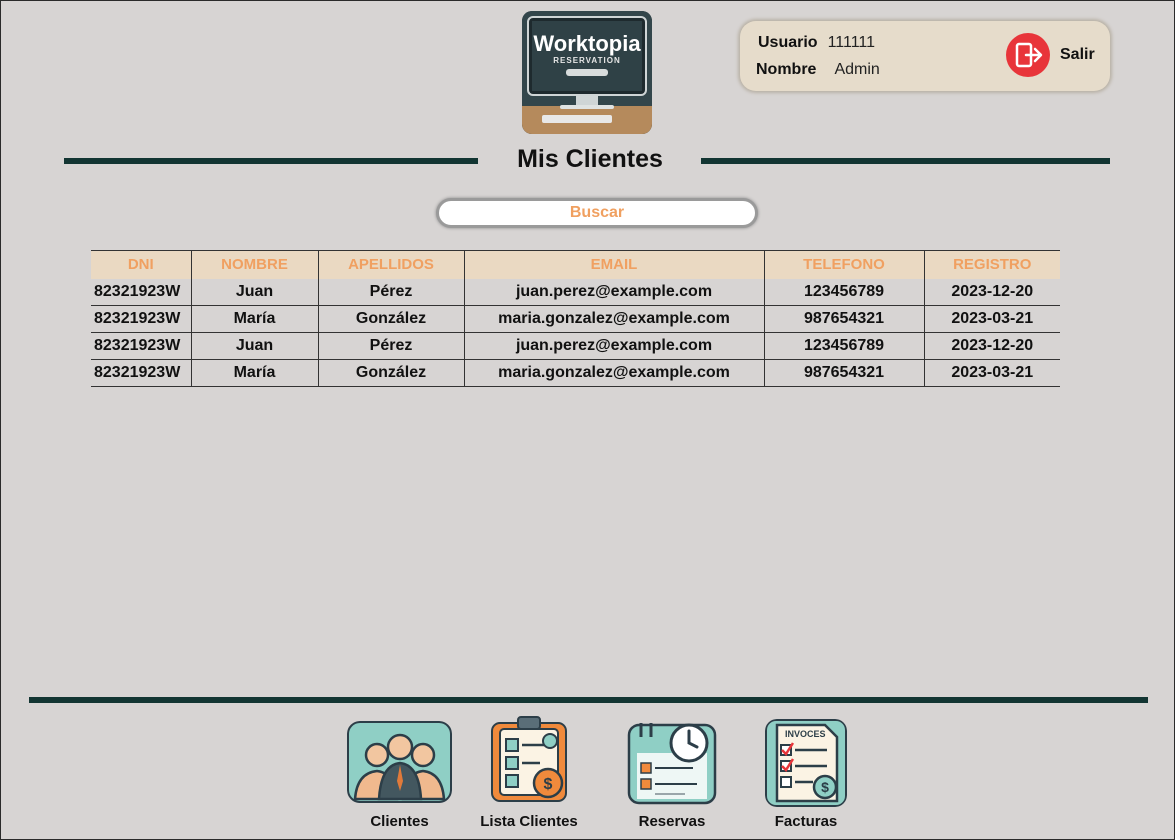  I want to click on nav-facturas: INVOCES $ Facturas, so click(806, 774).